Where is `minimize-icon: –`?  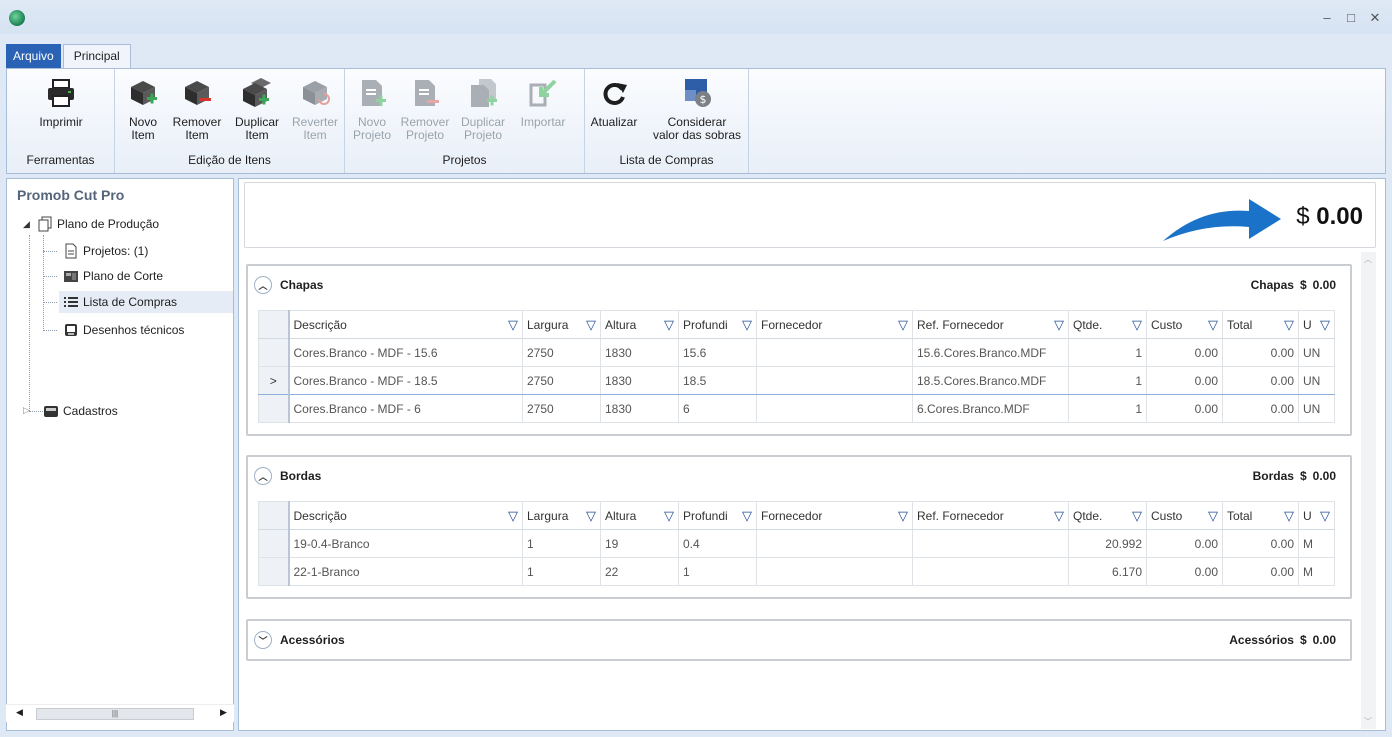
minimize-icon: – is located at coordinates (1327, 18).